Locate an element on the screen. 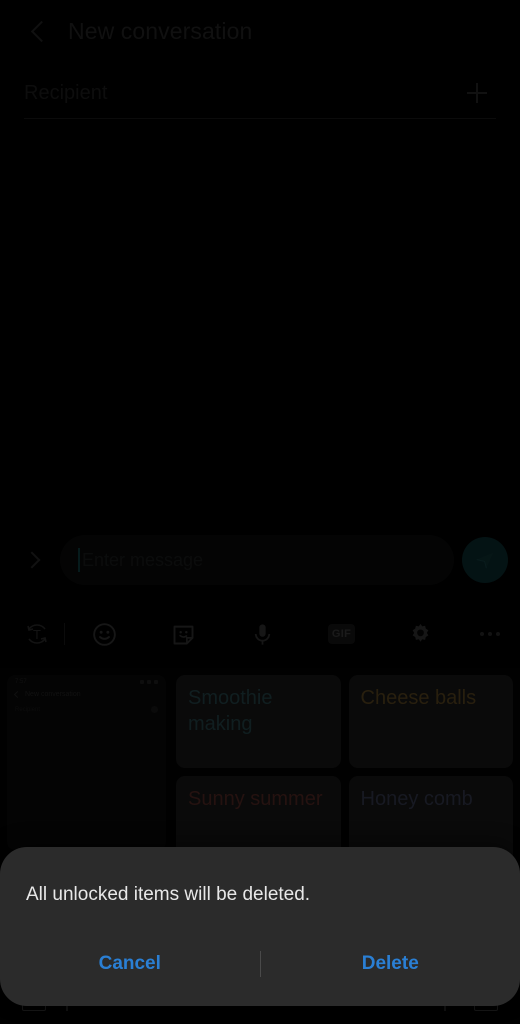  voice-button is located at coordinates (262, 634).